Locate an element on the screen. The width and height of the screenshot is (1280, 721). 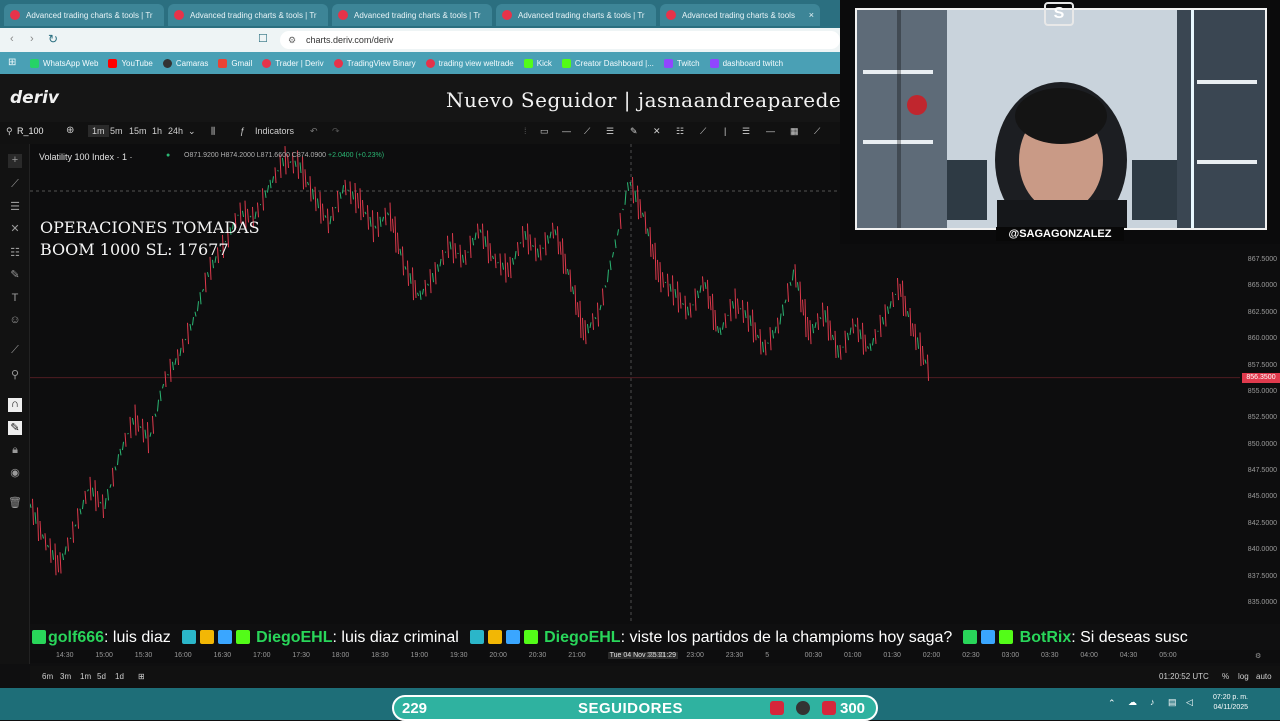
site-info-icon: ⚙ is located at coordinates (292, 40).